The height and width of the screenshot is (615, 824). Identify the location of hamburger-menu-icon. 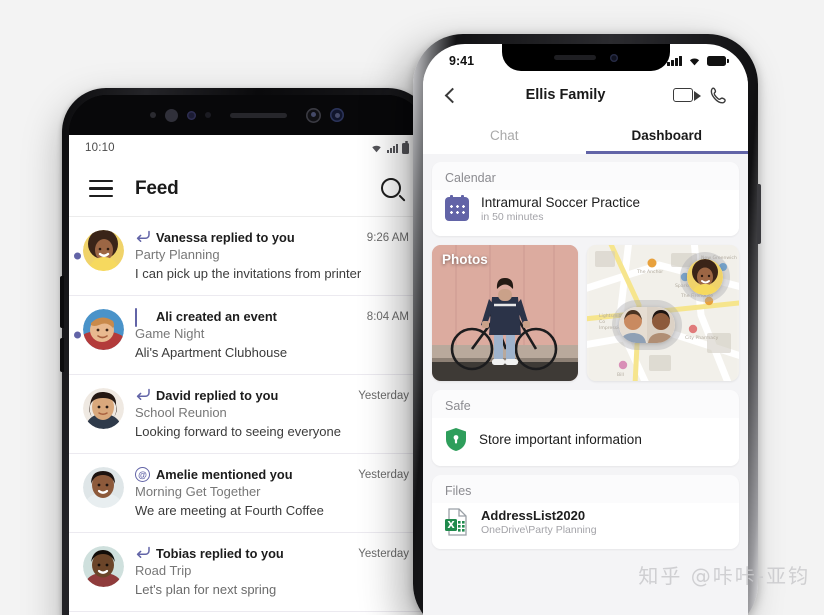
(101, 188).